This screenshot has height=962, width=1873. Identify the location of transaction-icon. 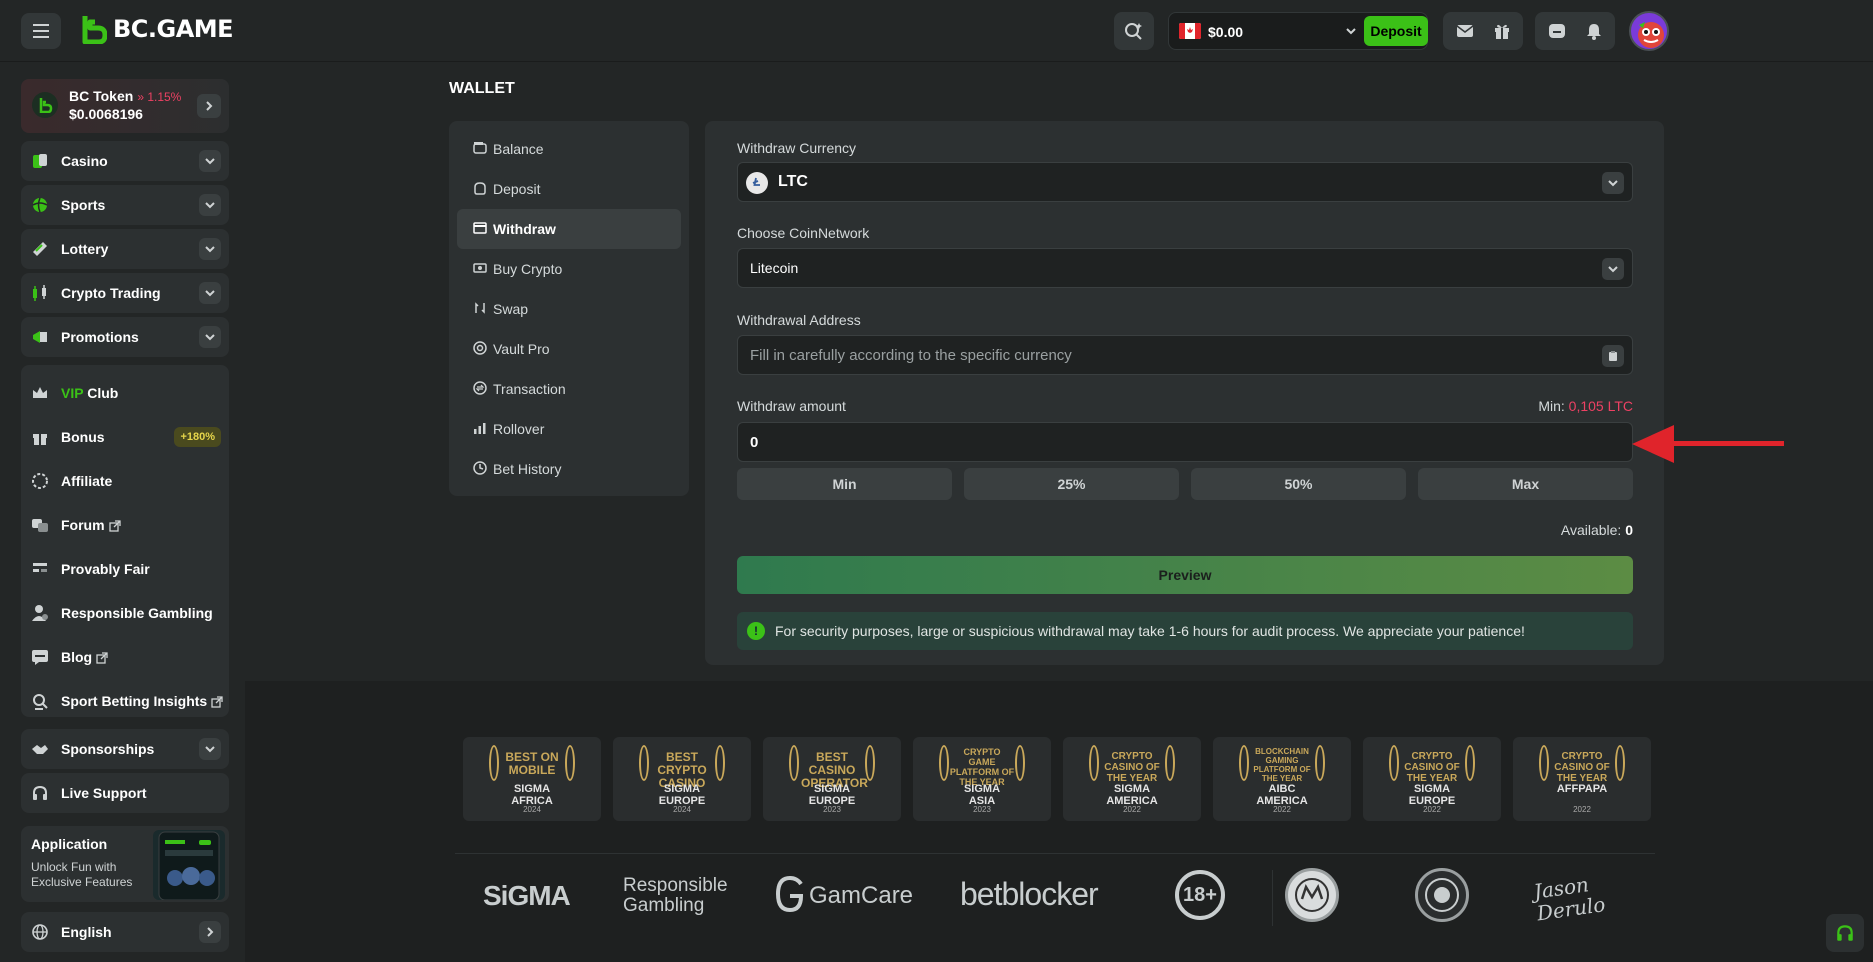
(480, 388).